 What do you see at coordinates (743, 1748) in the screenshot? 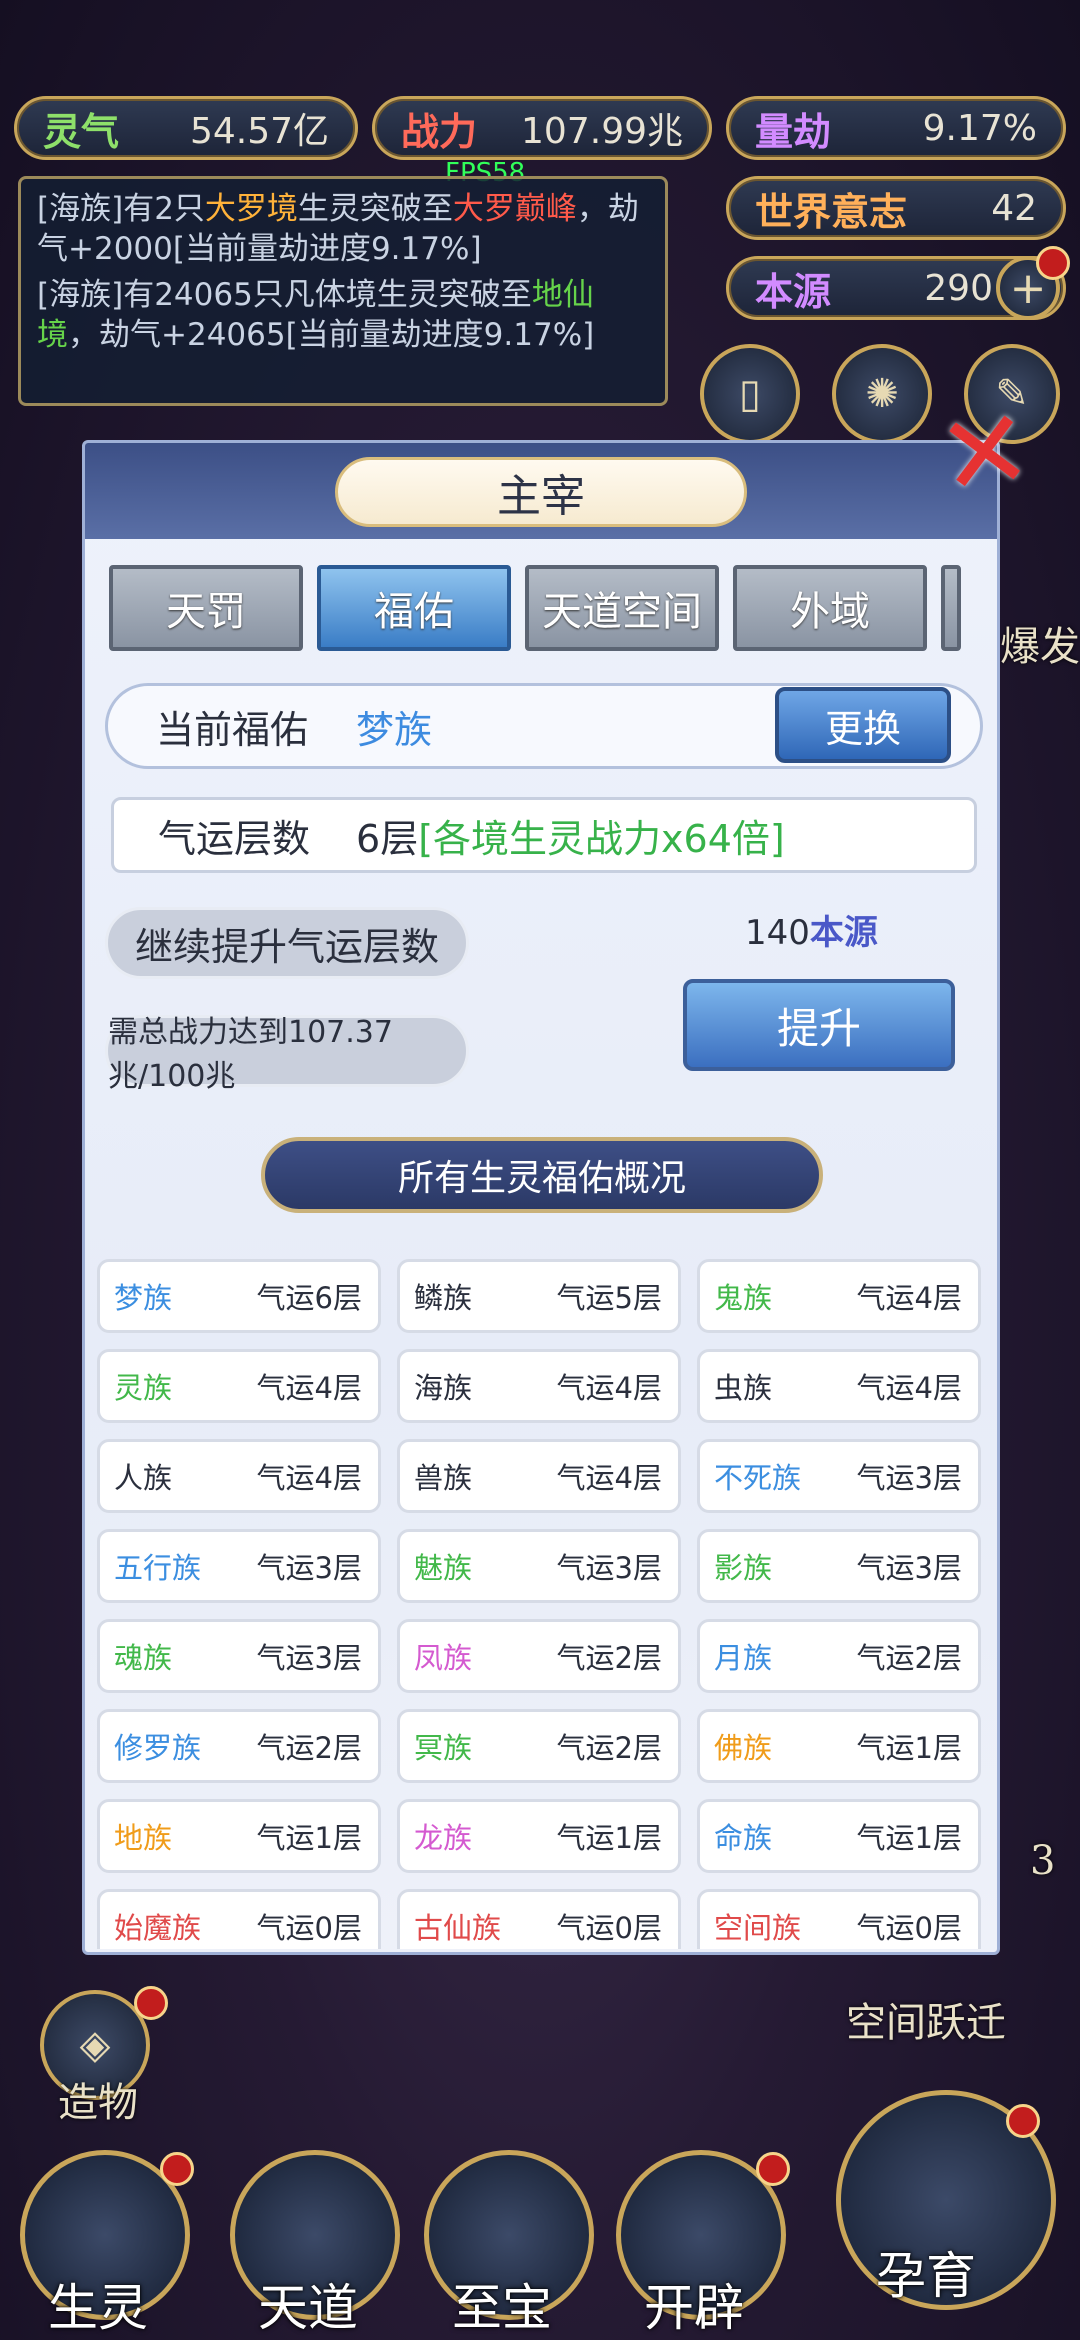
I see `race-name: 佛族` at bounding box center [743, 1748].